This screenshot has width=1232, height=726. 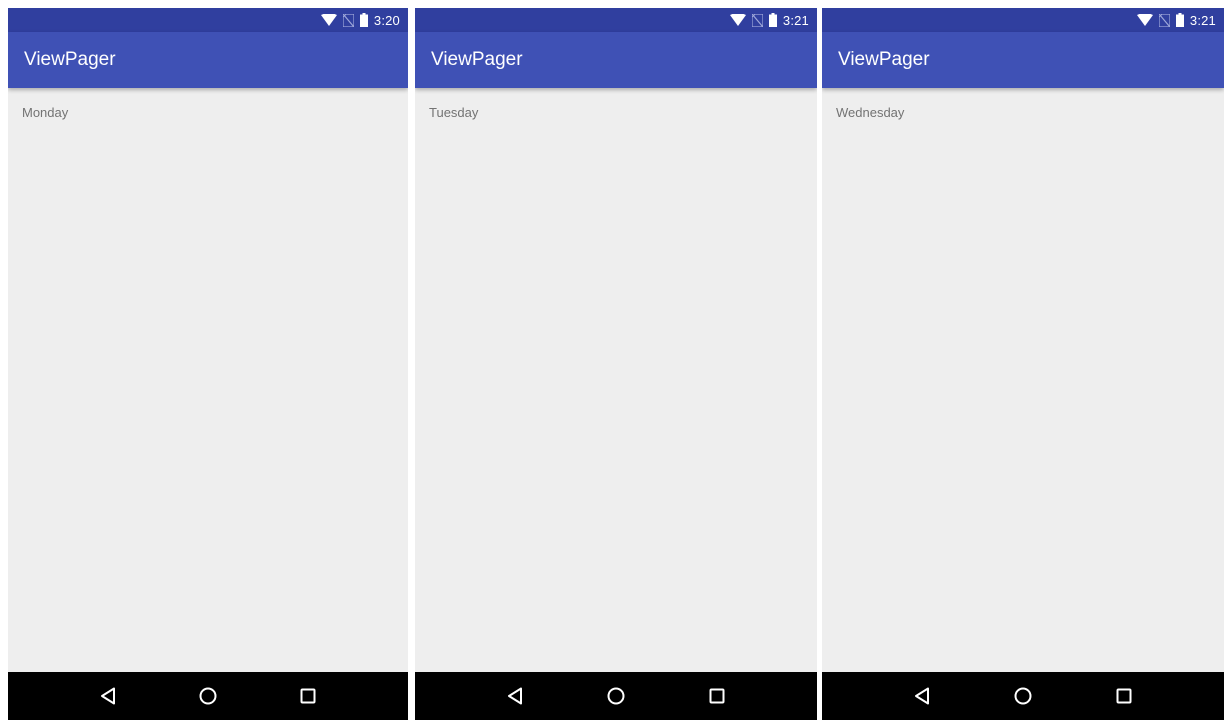 What do you see at coordinates (870, 112) in the screenshot?
I see `page-label: Wednesday` at bounding box center [870, 112].